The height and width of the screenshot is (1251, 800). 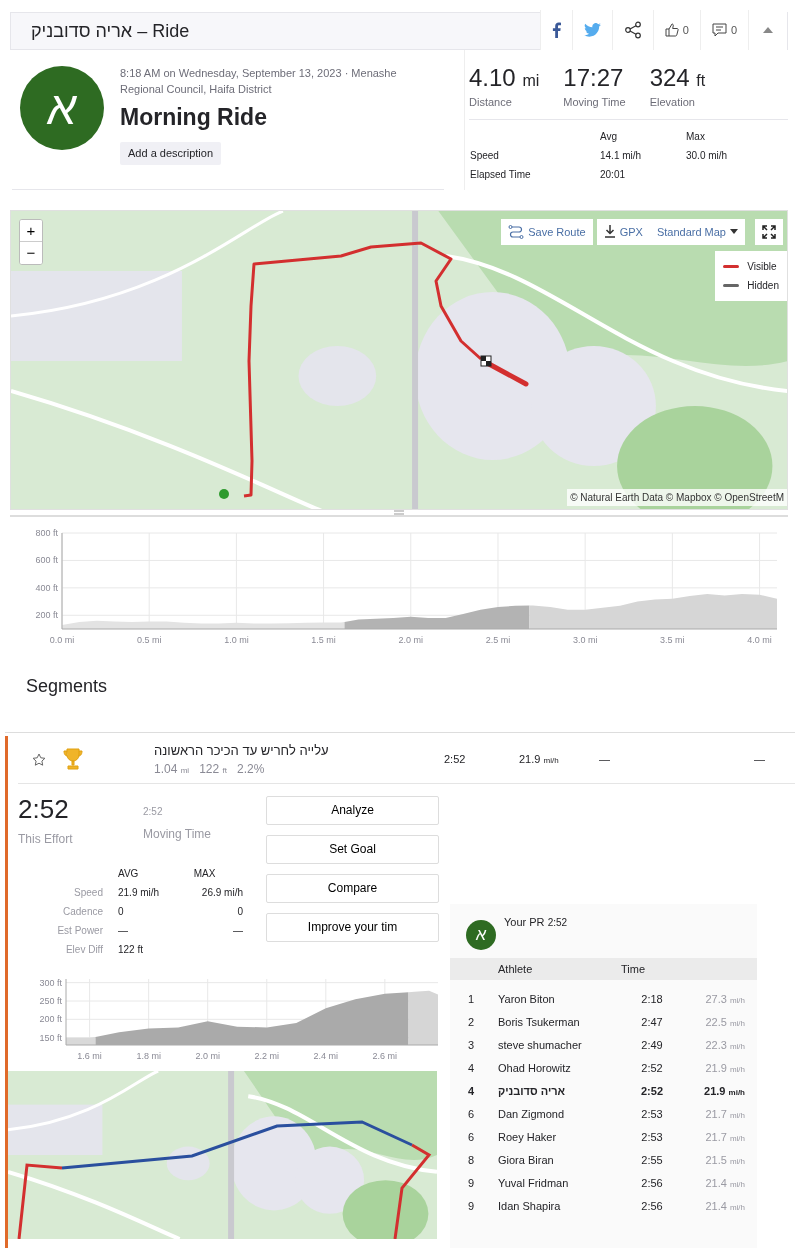 What do you see at coordinates (559, 999) in the screenshot?
I see `athlete-name: Yaron Biton` at bounding box center [559, 999].